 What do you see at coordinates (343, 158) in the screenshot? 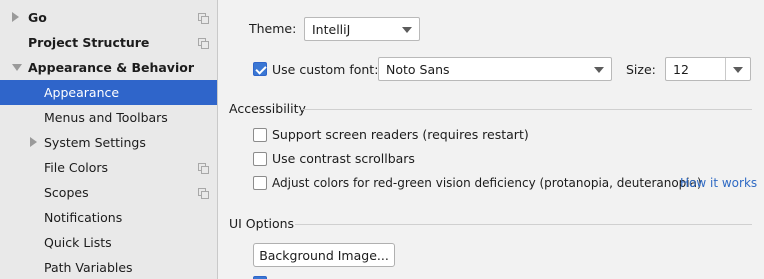
I see `contrast-scrollbars-label: Use contrast scrollbars` at bounding box center [343, 158].